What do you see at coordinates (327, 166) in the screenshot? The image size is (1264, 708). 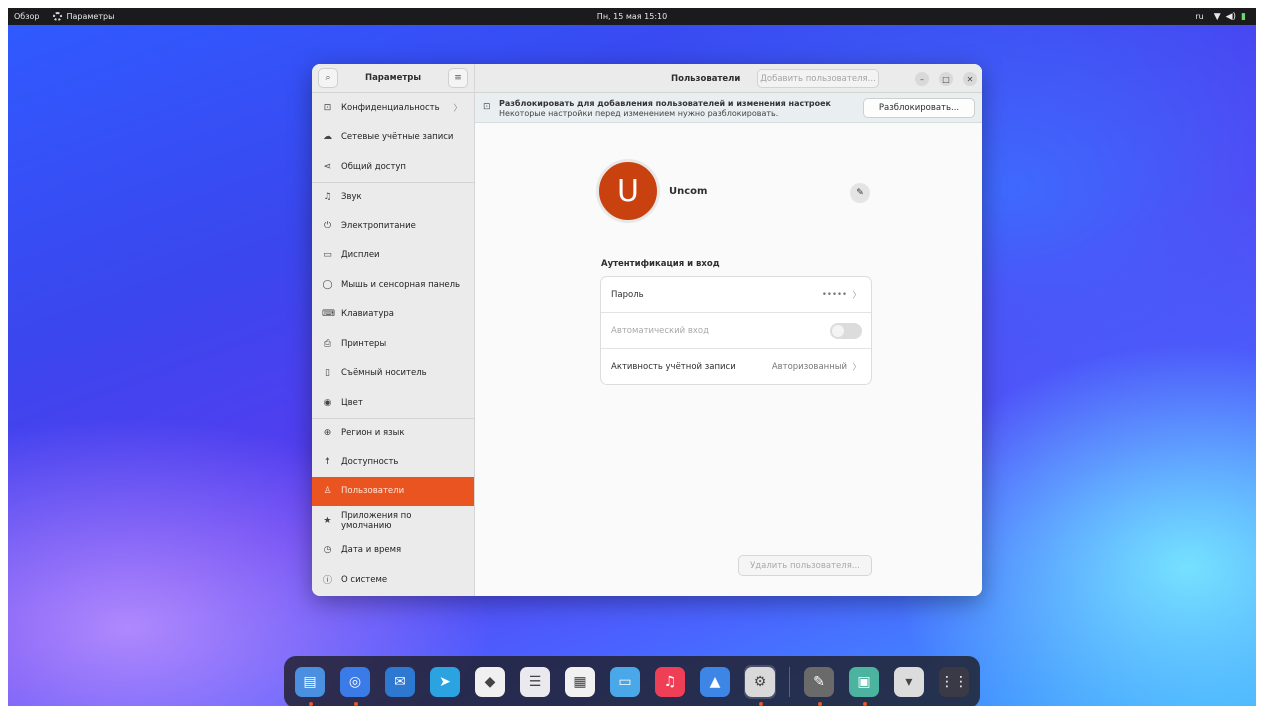 I see `share-icon: ⋖` at bounding box center [327, 166].